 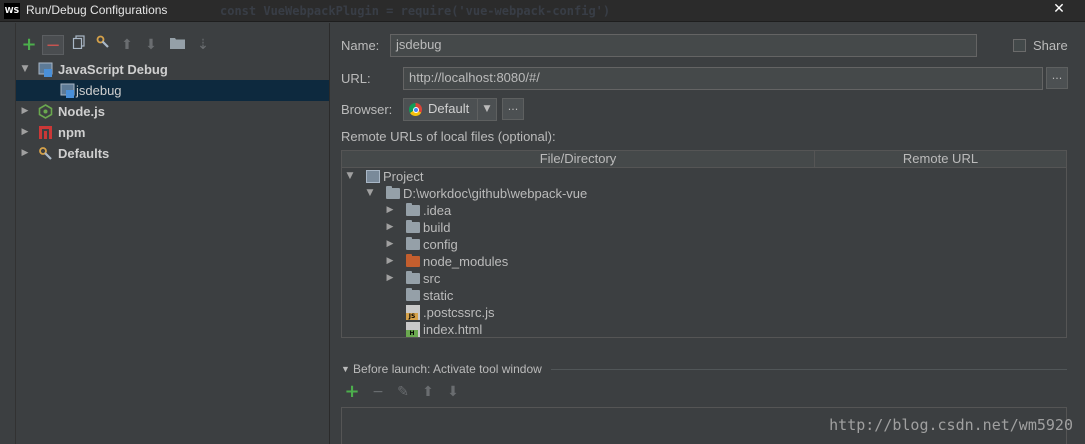 I want to click on remote-urls-label: Remote URLs of local files (optional):, so click(x=448, y=136).